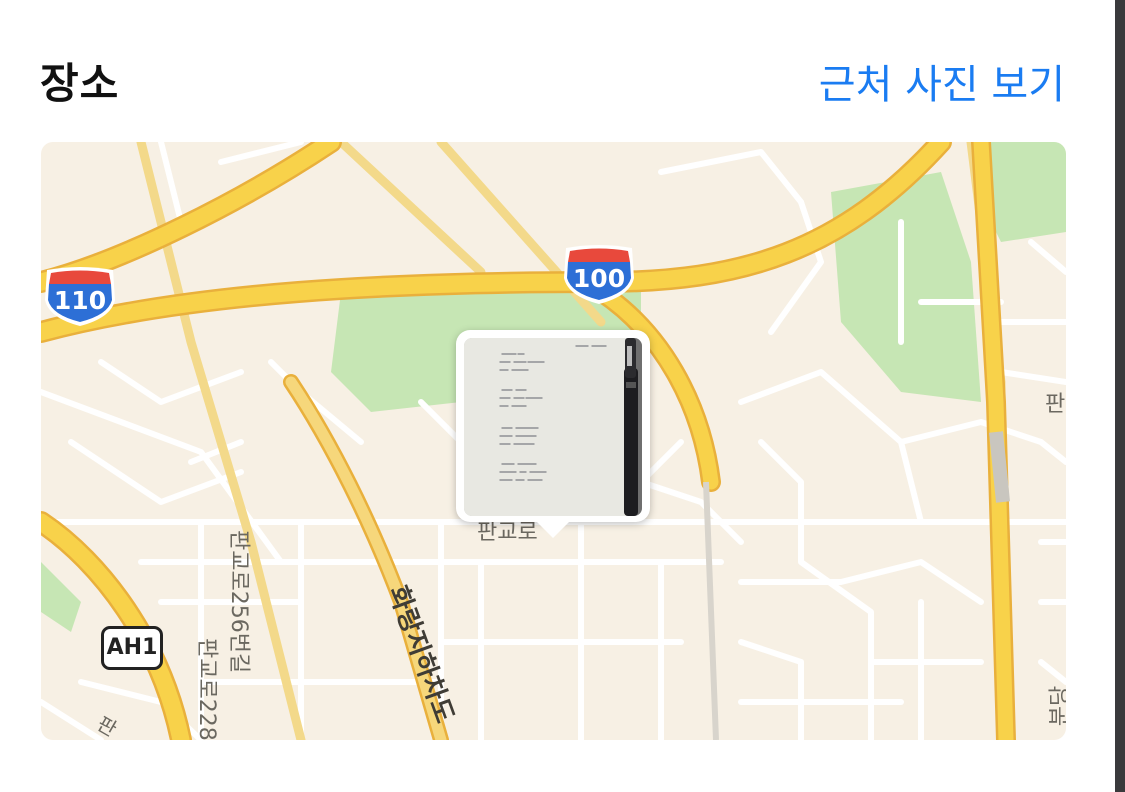 The image size is (1125, 792). I want to click on road-label-pangyo228: 판교로228, so click(206, 689).